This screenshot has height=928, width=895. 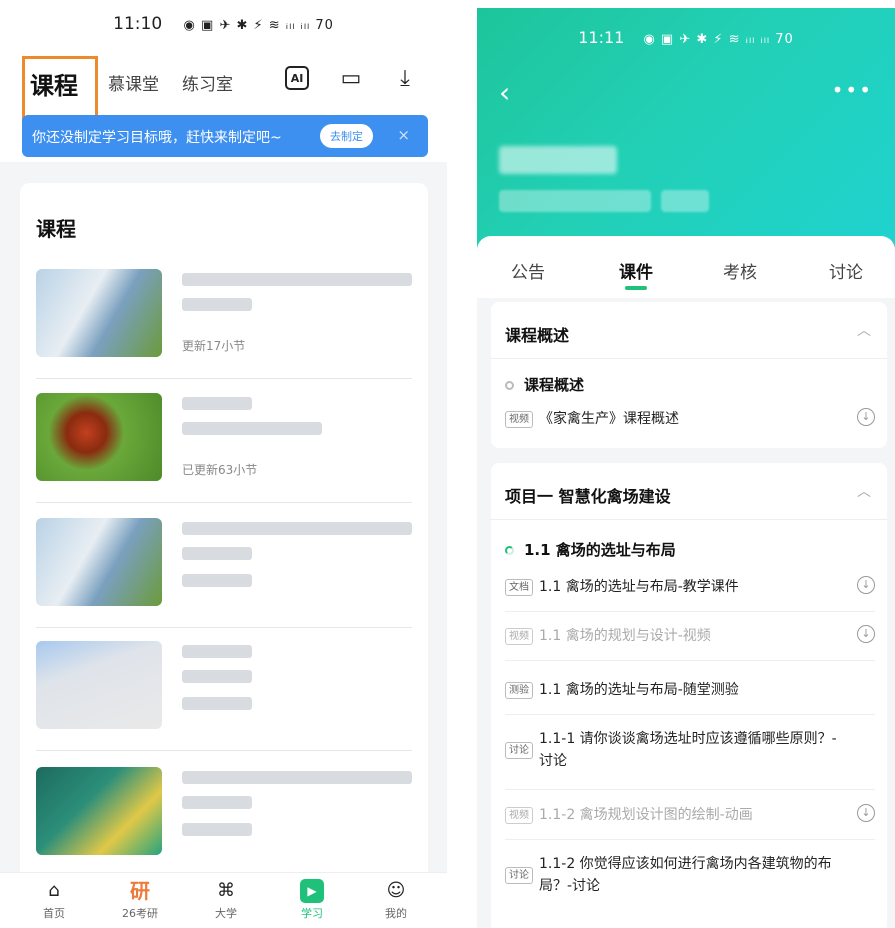 I want to click on nav-kaoyan: 研 26考研, so click(x=140, y=900).